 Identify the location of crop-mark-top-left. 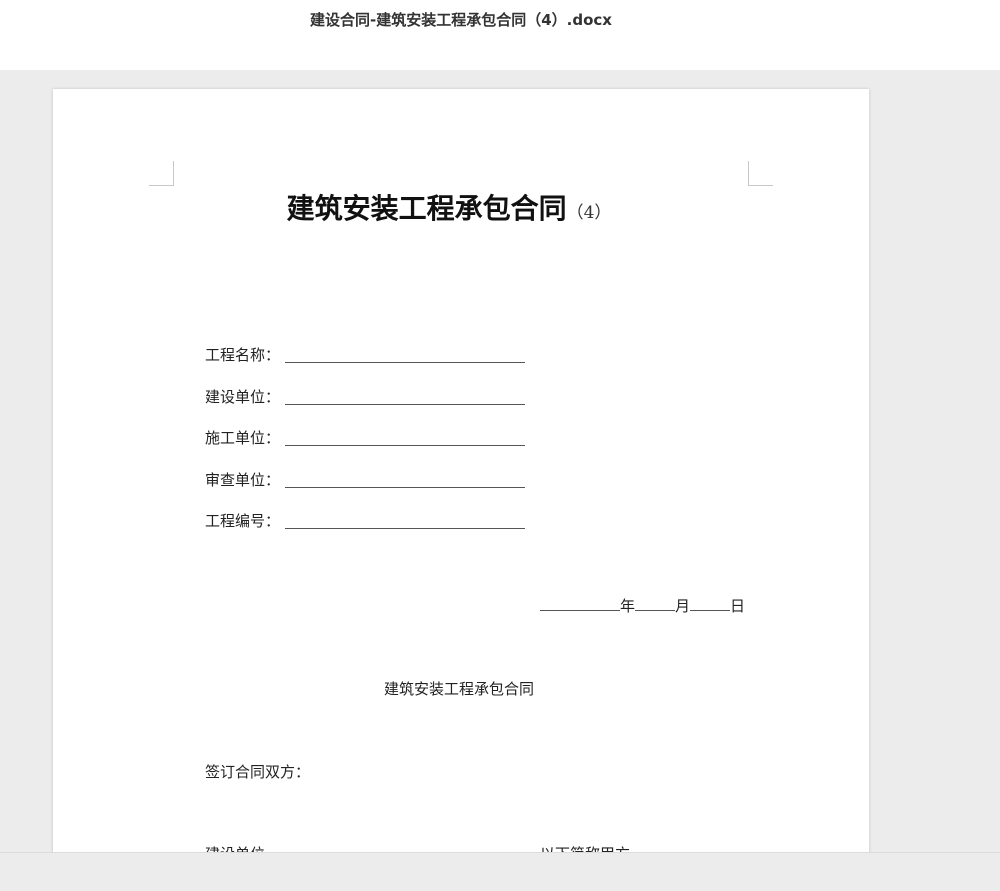
(161, 173).